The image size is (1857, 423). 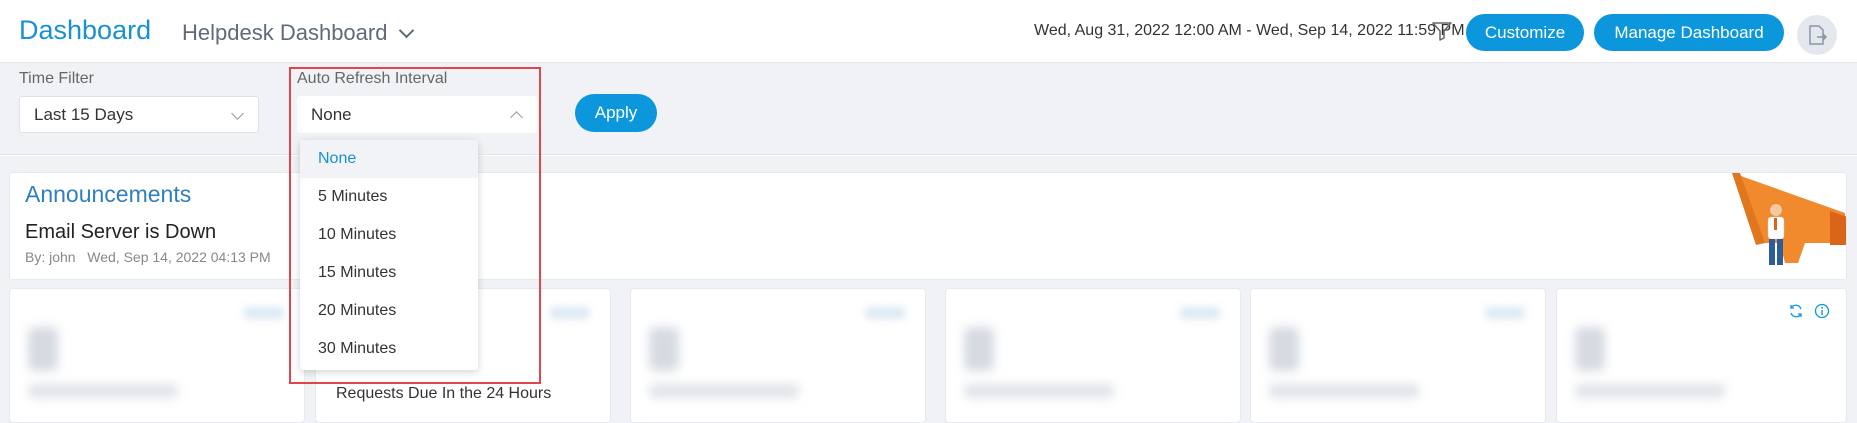 I want to click on funnel-icon, so click(x=1442, y=31).